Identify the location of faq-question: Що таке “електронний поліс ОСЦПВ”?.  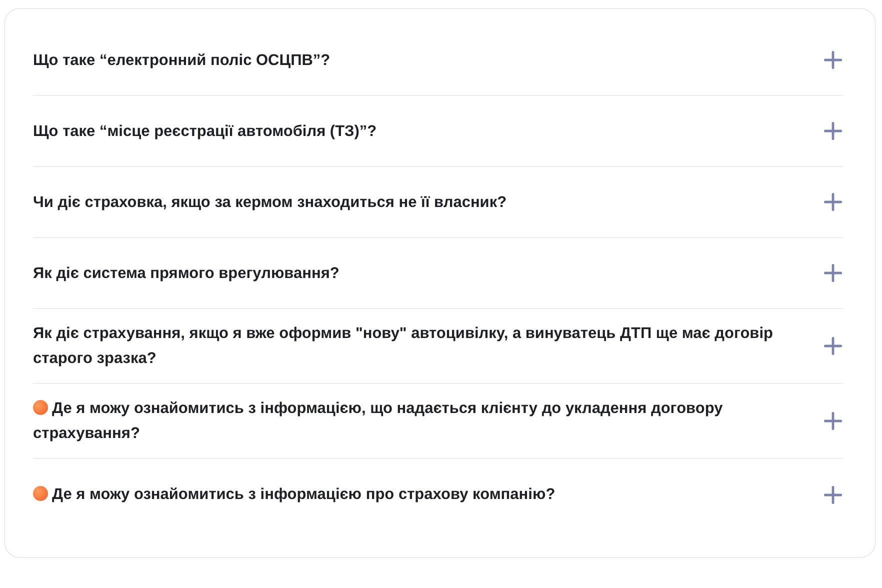
(423, 60).